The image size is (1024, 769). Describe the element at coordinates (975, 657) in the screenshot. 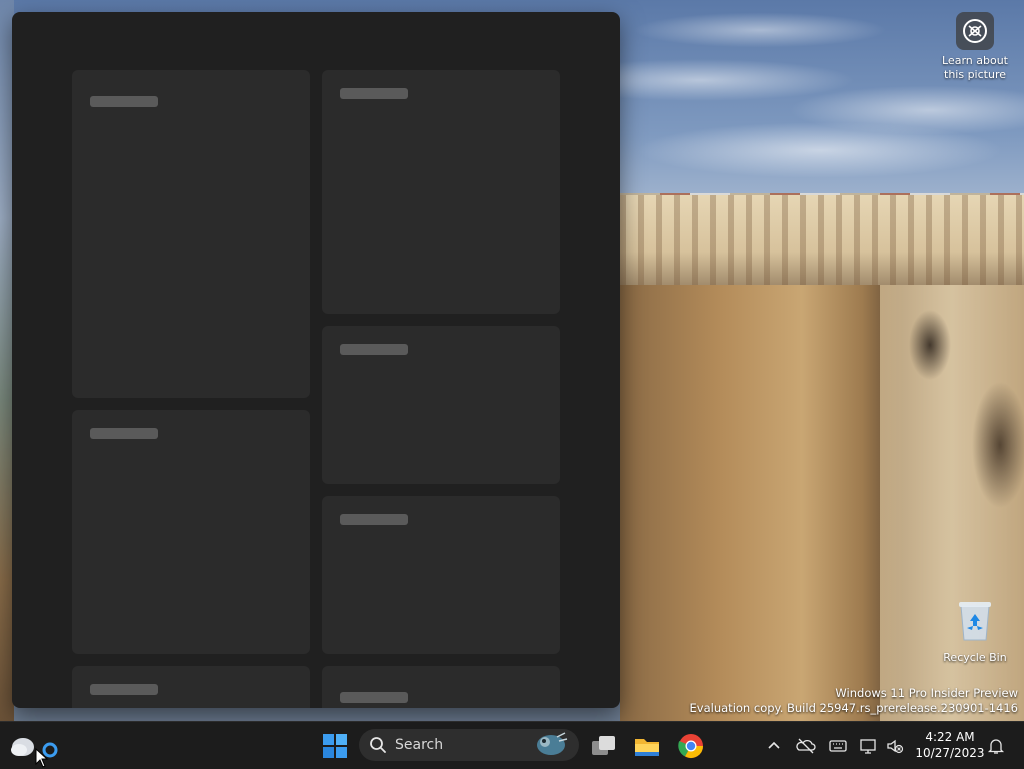

I see `recycle-bin-label: Recycle Bin` at that location.